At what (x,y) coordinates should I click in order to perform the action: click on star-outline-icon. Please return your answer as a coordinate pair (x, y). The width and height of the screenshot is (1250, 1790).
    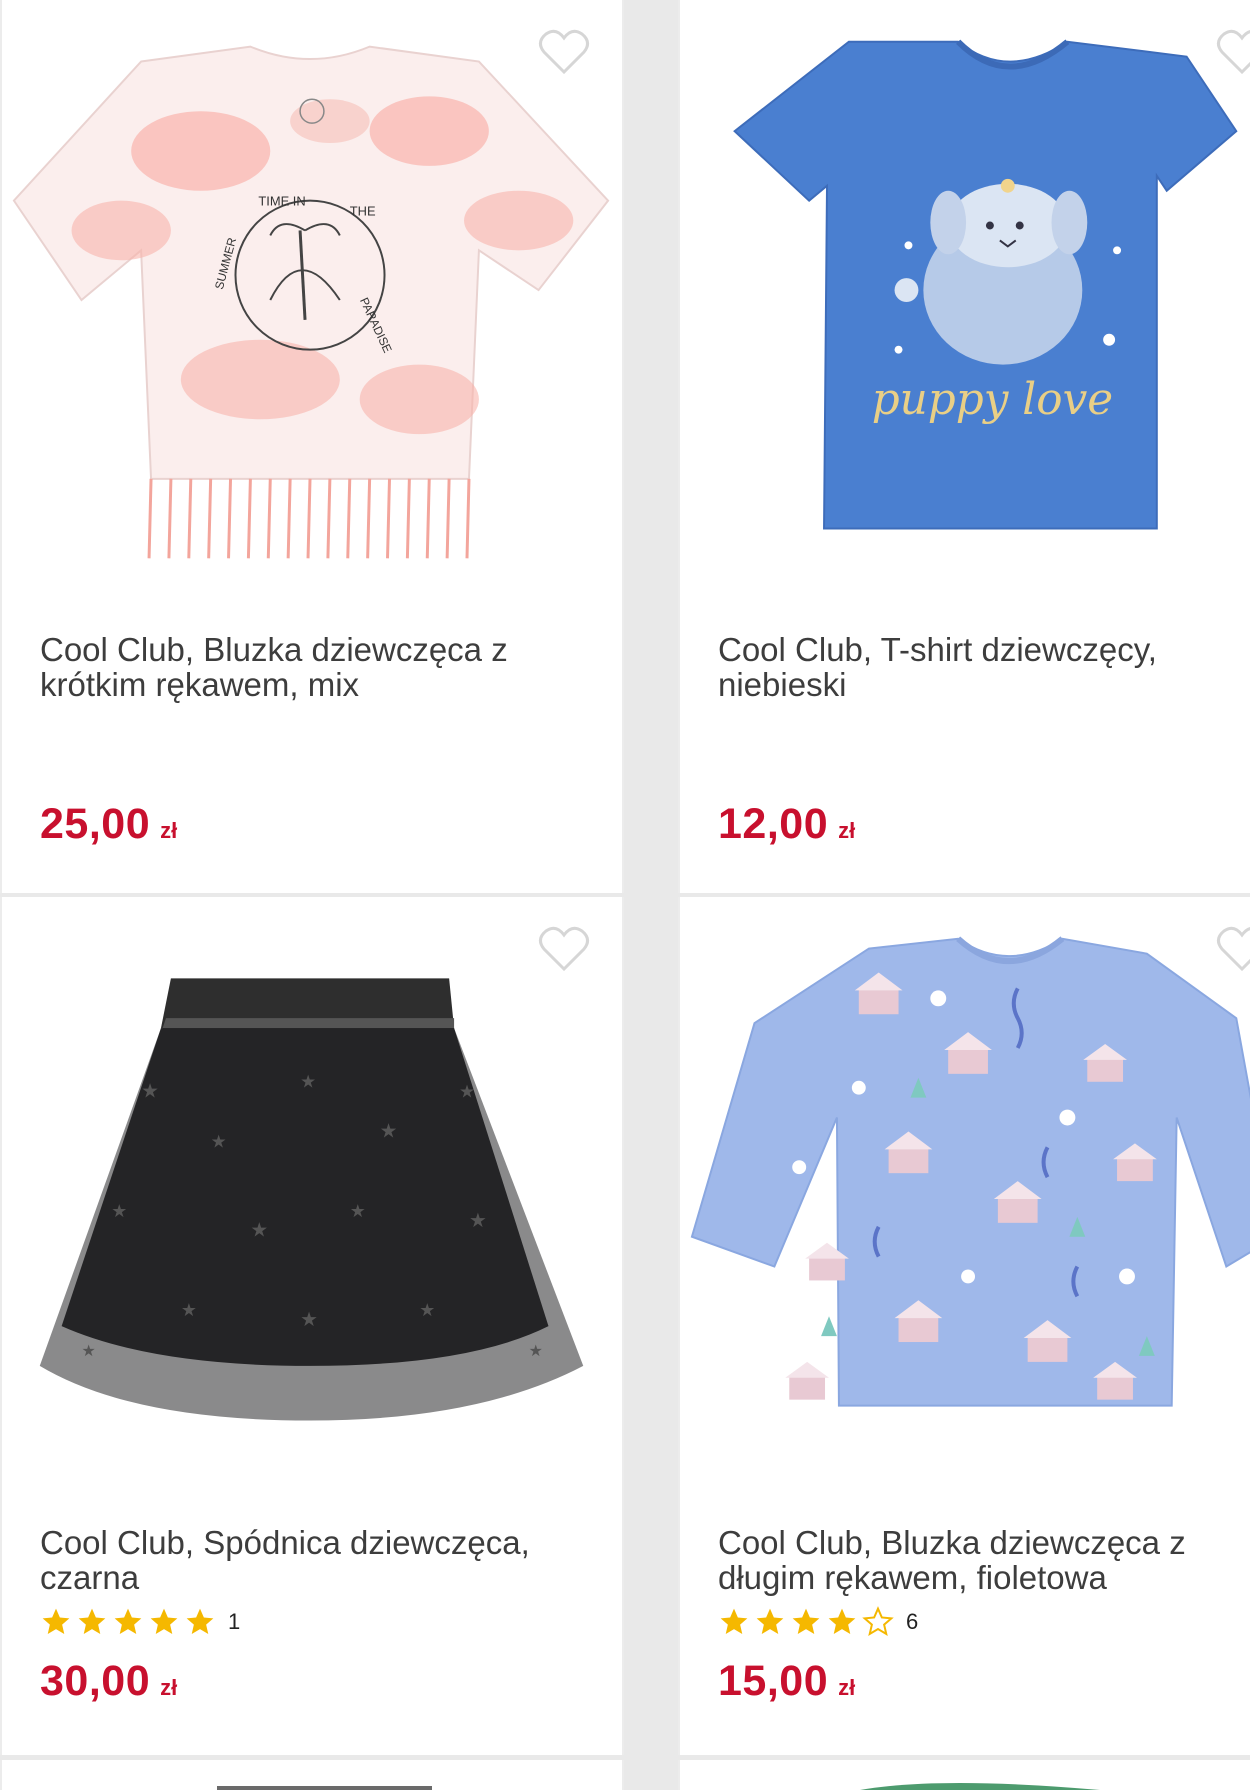
    Looking at the image, I should click on (878, 1621).